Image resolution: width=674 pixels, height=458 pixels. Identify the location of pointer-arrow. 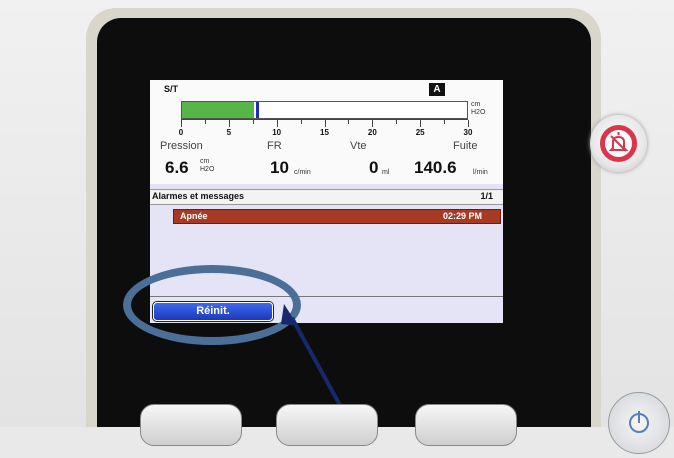
(317, 365).